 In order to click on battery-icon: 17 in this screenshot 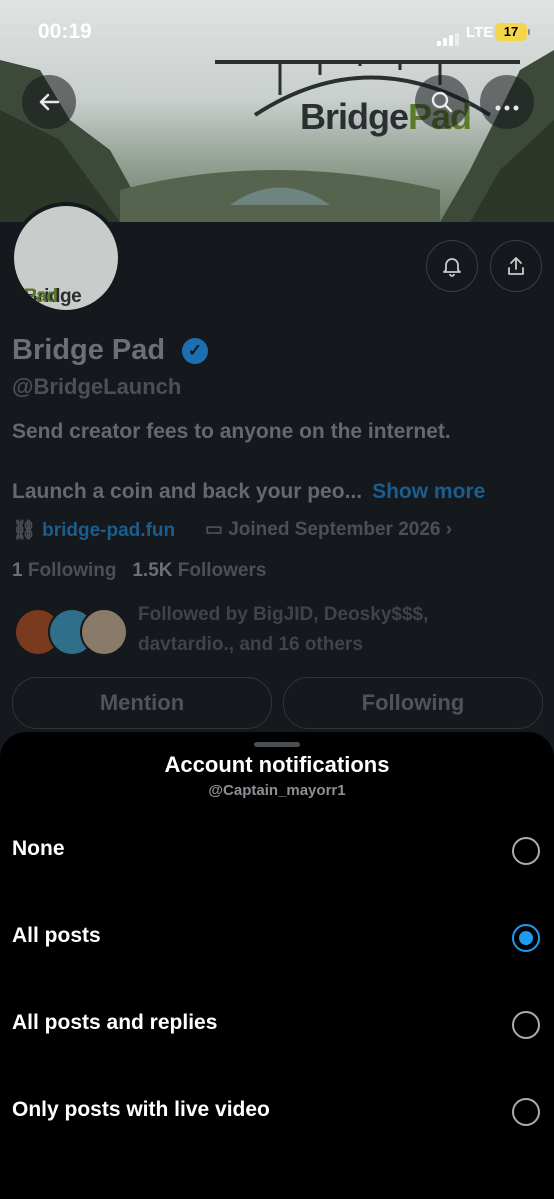, I will do `click(511, 32)`.